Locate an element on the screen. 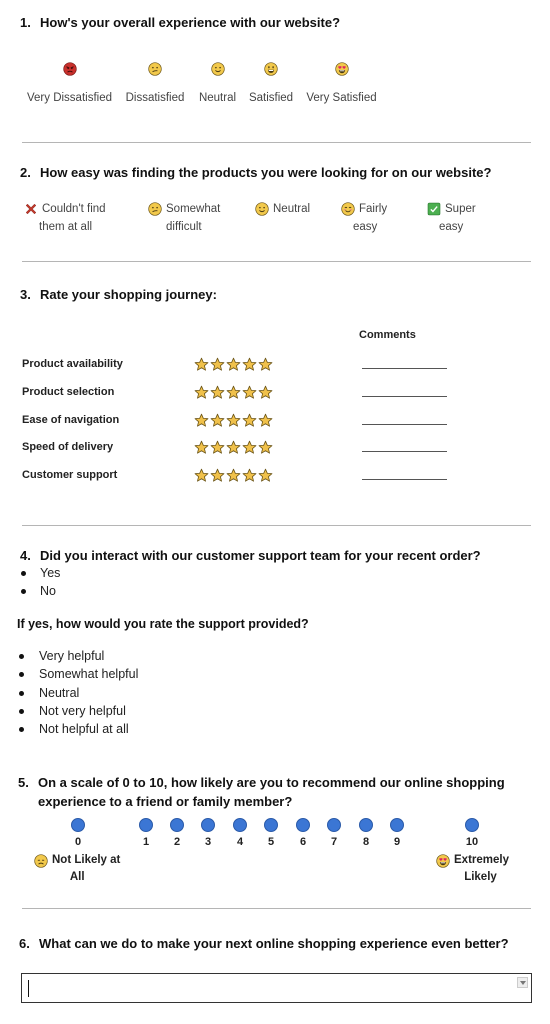  q2-option-somewhat-difficult: Somewhat difficult is located at coordinates (184, 218).